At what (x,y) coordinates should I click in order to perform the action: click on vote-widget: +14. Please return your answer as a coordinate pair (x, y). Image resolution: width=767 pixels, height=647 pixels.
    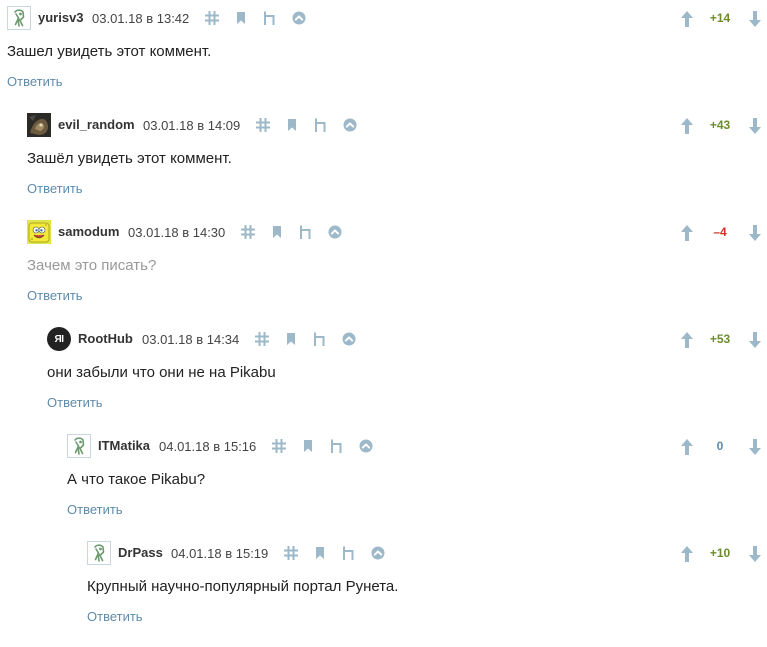
    Looking at the image, I should click on (722, 18).